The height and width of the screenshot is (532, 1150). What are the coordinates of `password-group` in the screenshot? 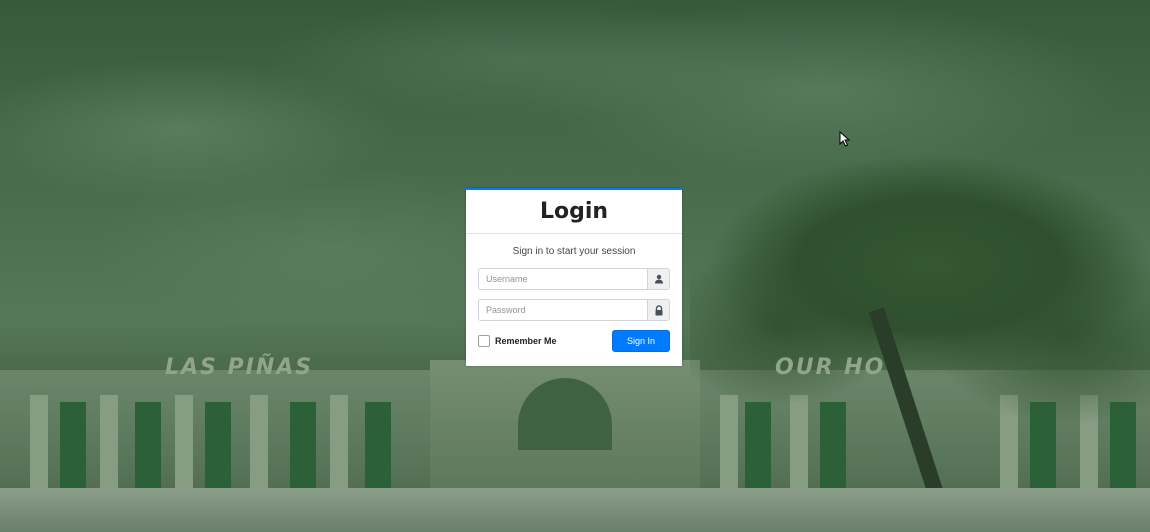 It's located at (574, 310).